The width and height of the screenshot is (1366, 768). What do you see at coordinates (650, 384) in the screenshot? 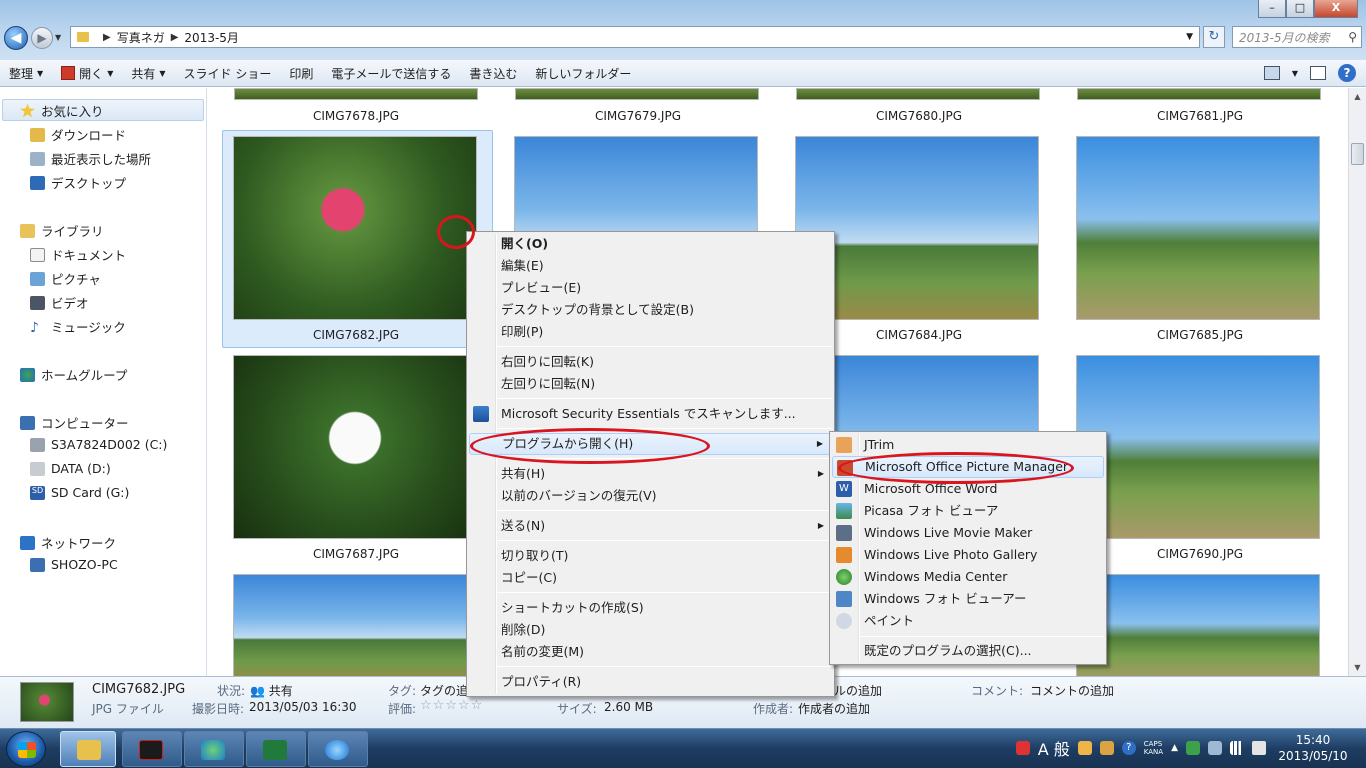
I see `menu-rotate-ccw: 左回りに回転(N)` at bounding box center [650, 384].